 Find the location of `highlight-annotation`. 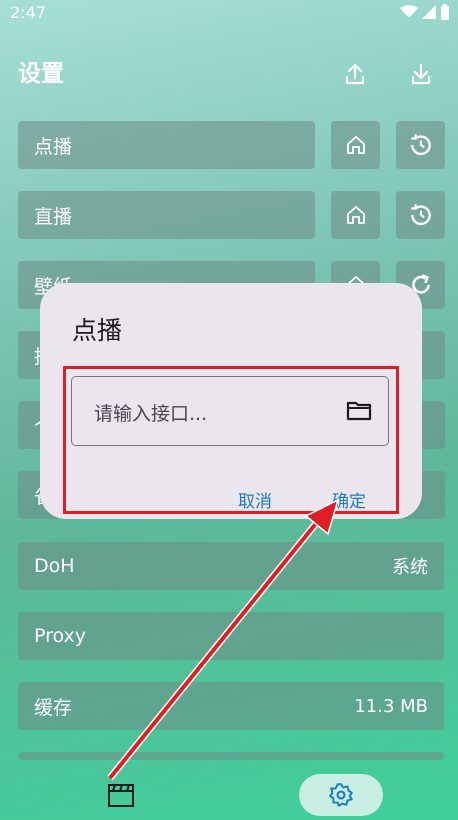

highlight-annotation is located at coordinates (231, 440).